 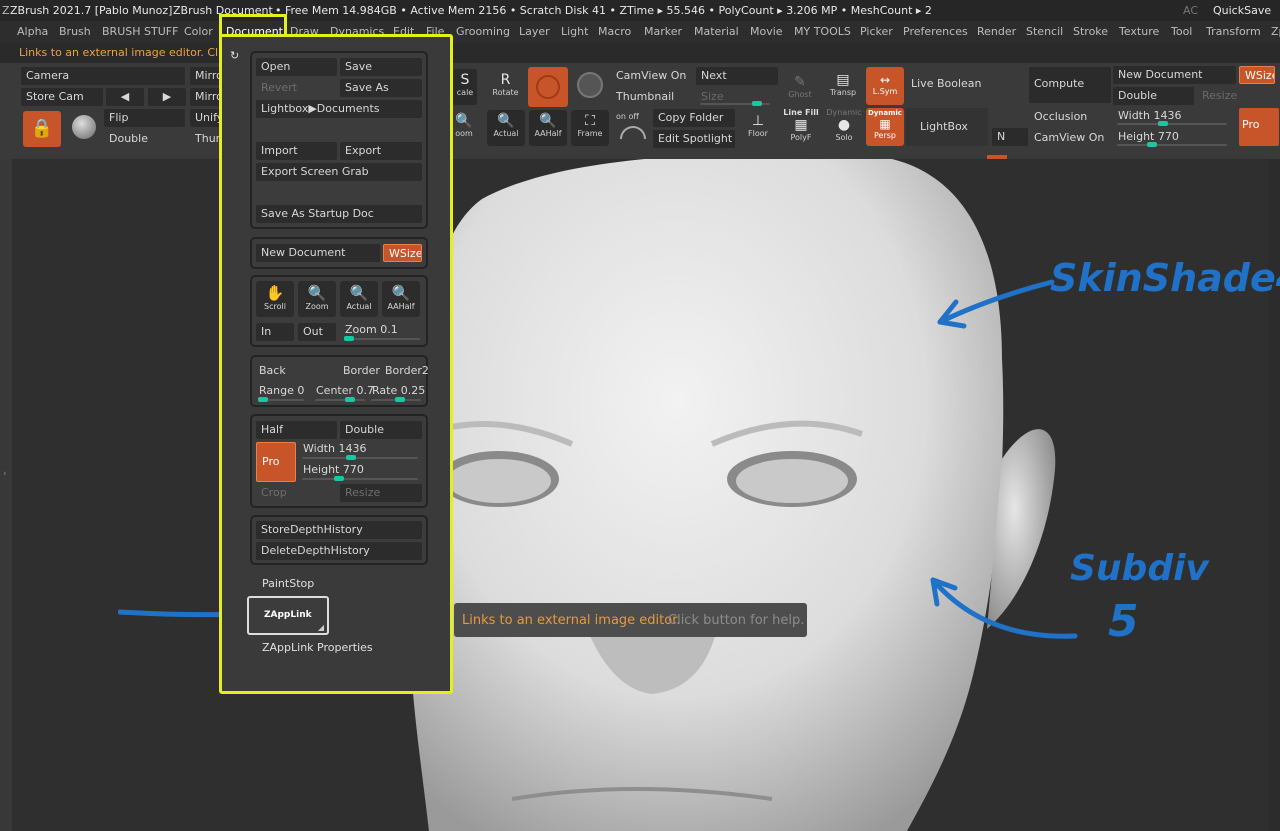 What do you see at coordinates (694, 139) in the screenshot?
I see `edit-spotlight-button: Edit Spotlight` at bounding box center [694, 139].